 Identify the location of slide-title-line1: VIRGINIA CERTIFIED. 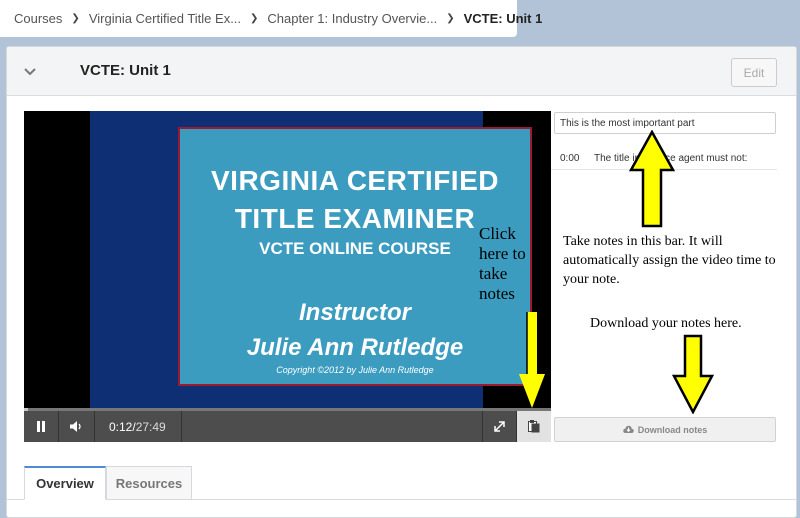
(355, 180).